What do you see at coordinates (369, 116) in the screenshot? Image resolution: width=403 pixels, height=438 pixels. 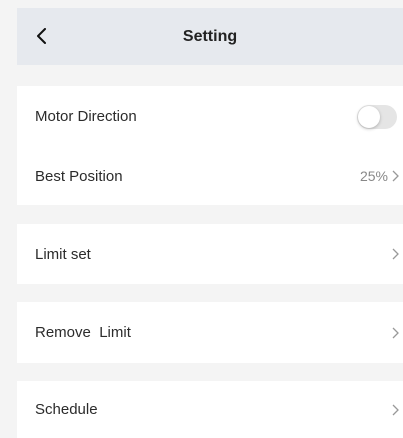 I see `toggle-knob` at bounding box center [369, 116].